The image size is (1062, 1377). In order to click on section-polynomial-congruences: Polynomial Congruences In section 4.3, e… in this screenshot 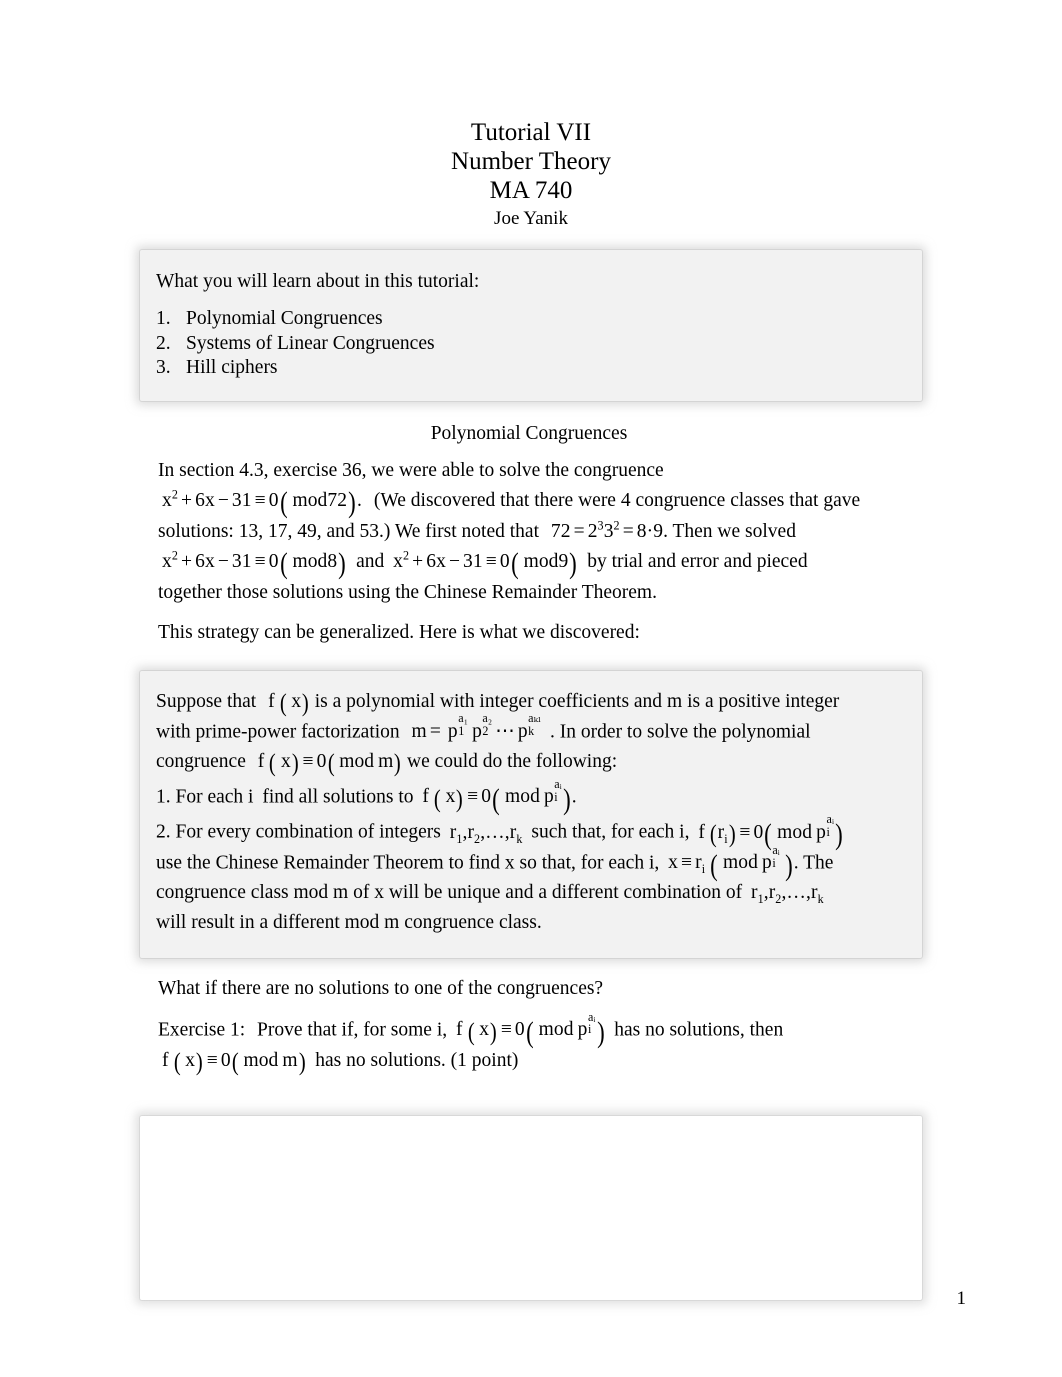, I will do `click(531, 535)`.